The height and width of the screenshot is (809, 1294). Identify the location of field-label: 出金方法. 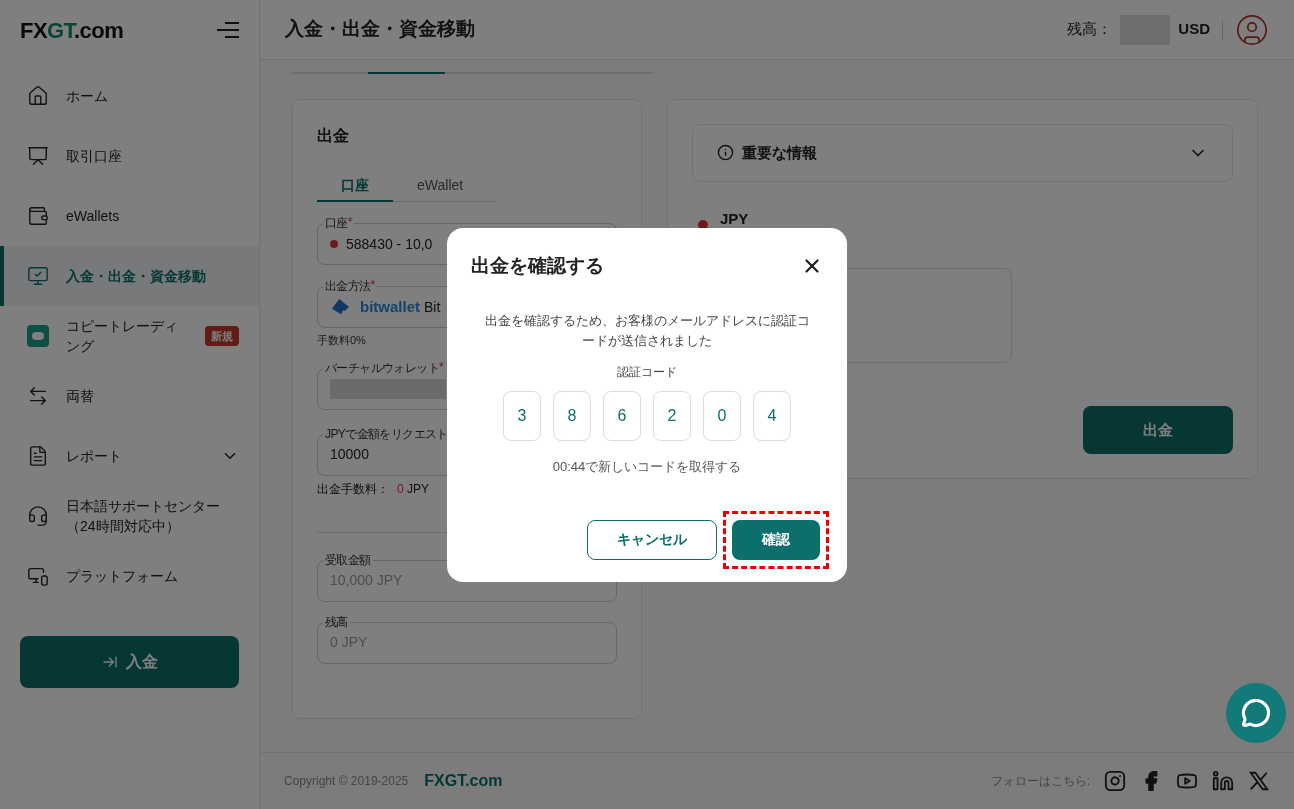
(348, 286).